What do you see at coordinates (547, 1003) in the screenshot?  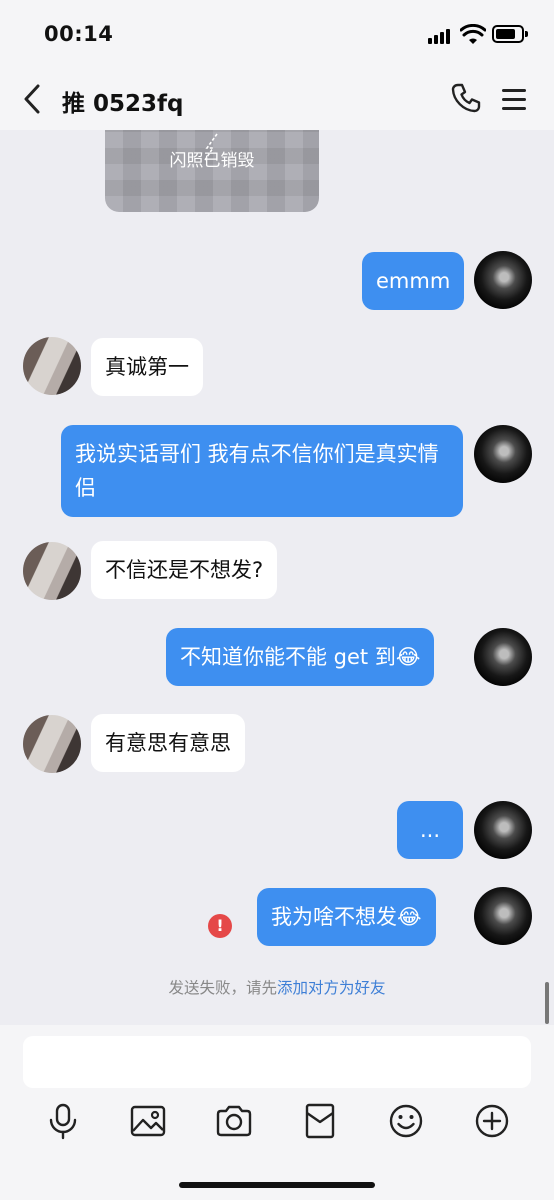 I see `scrollbar` at bounding box center [547, 1003].